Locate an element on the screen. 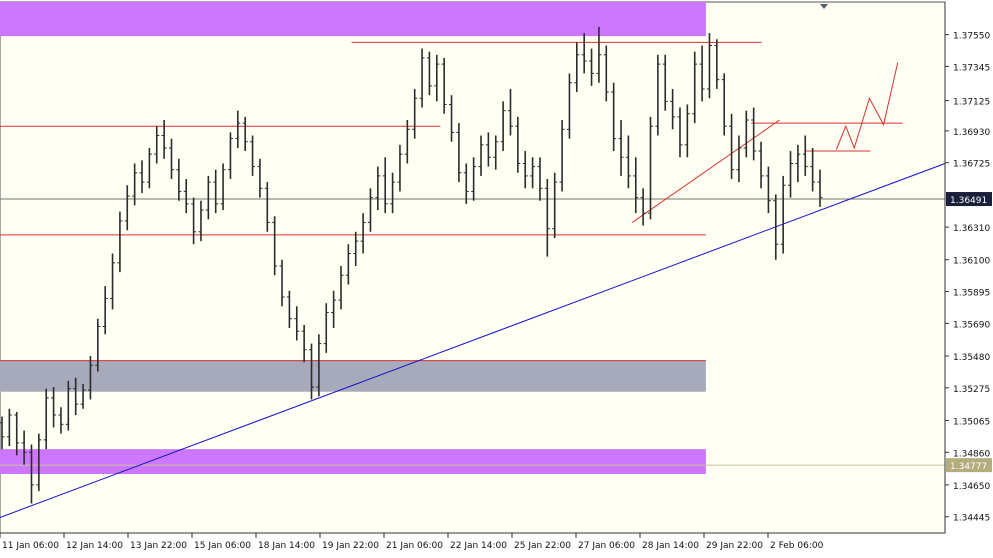 This screenshot has height=558, width=993. x-tick-label: 18 Jan 14:00 is located at coordinates (286, 546).